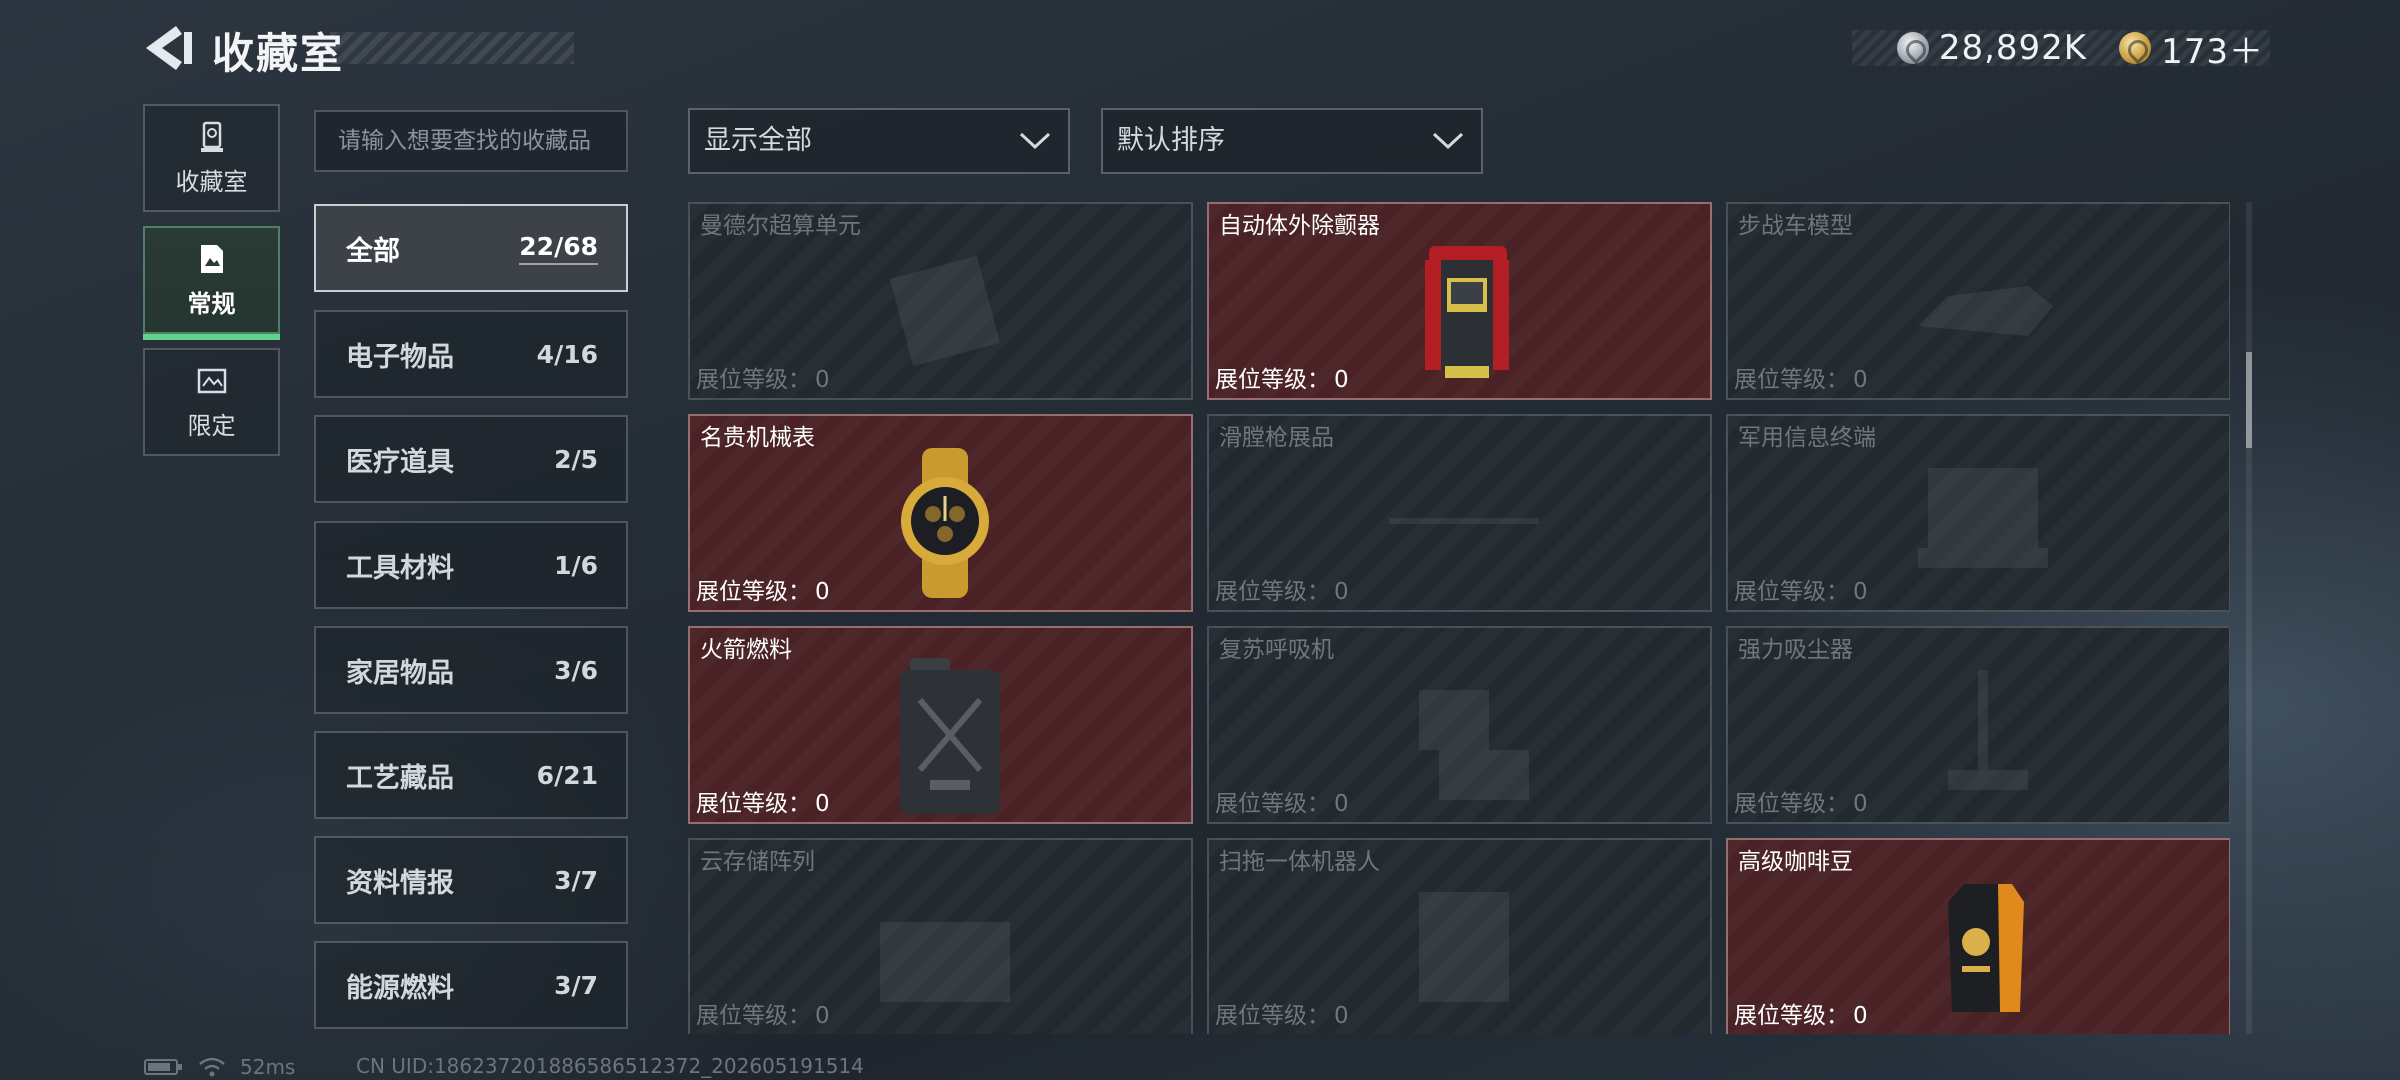  I want to click on scrollbar-thumb, so click(2249, 400).